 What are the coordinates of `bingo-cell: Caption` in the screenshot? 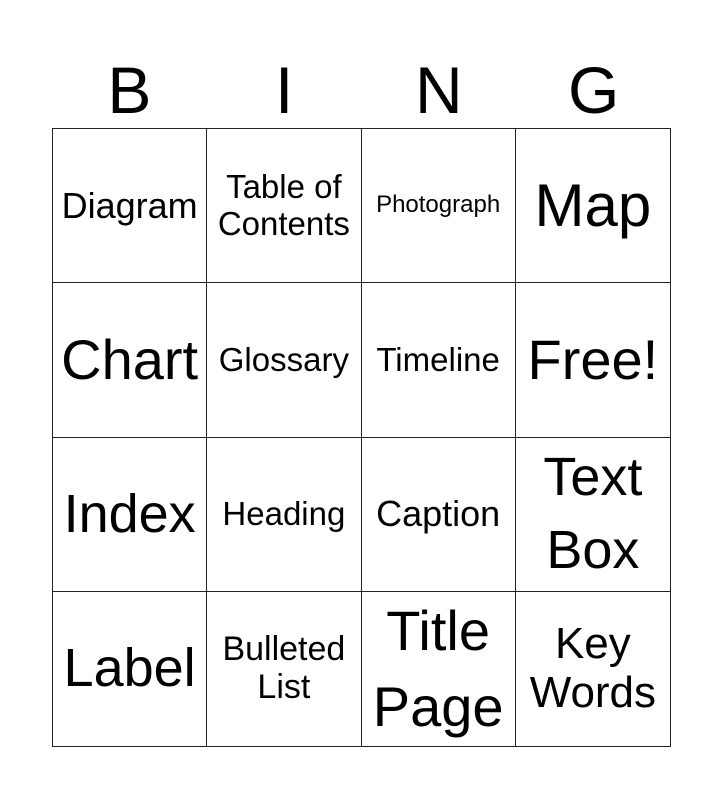 It's located at (438, 514).